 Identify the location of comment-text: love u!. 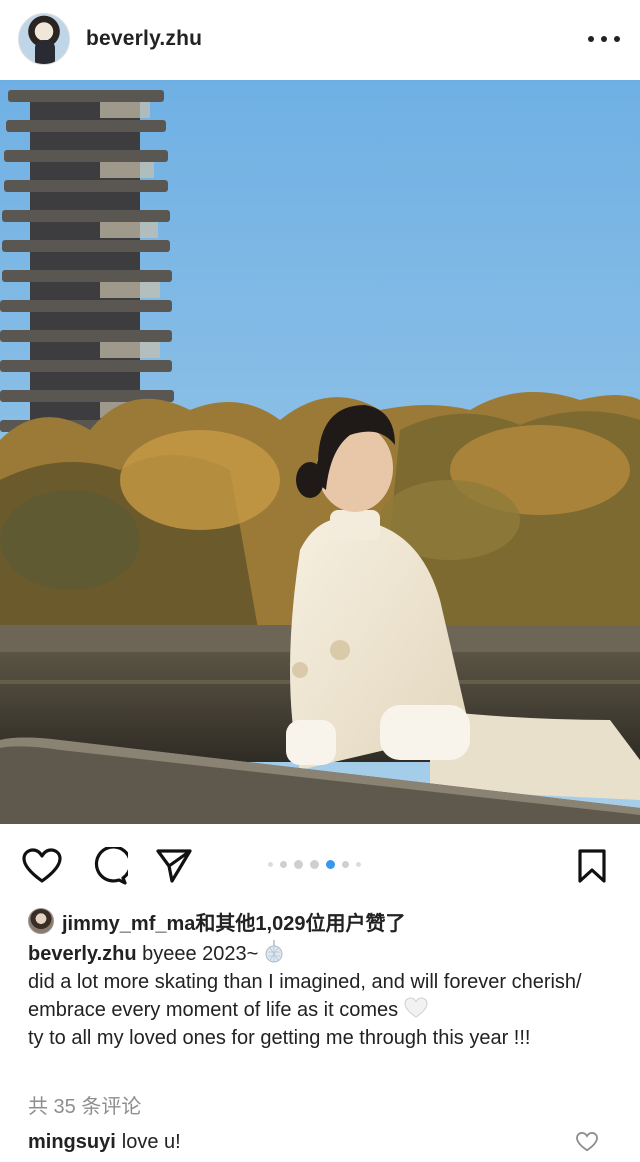
(151, 1141).